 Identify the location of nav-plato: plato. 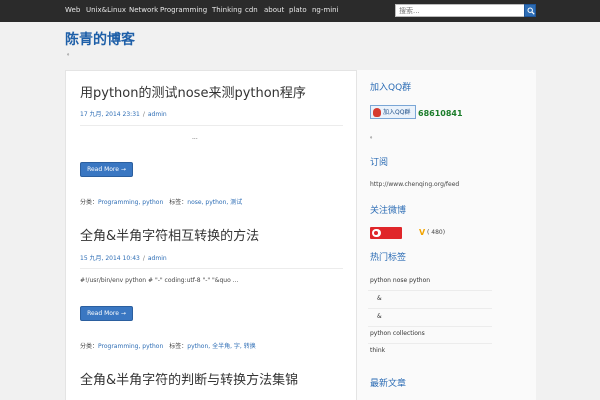
(298, 10).